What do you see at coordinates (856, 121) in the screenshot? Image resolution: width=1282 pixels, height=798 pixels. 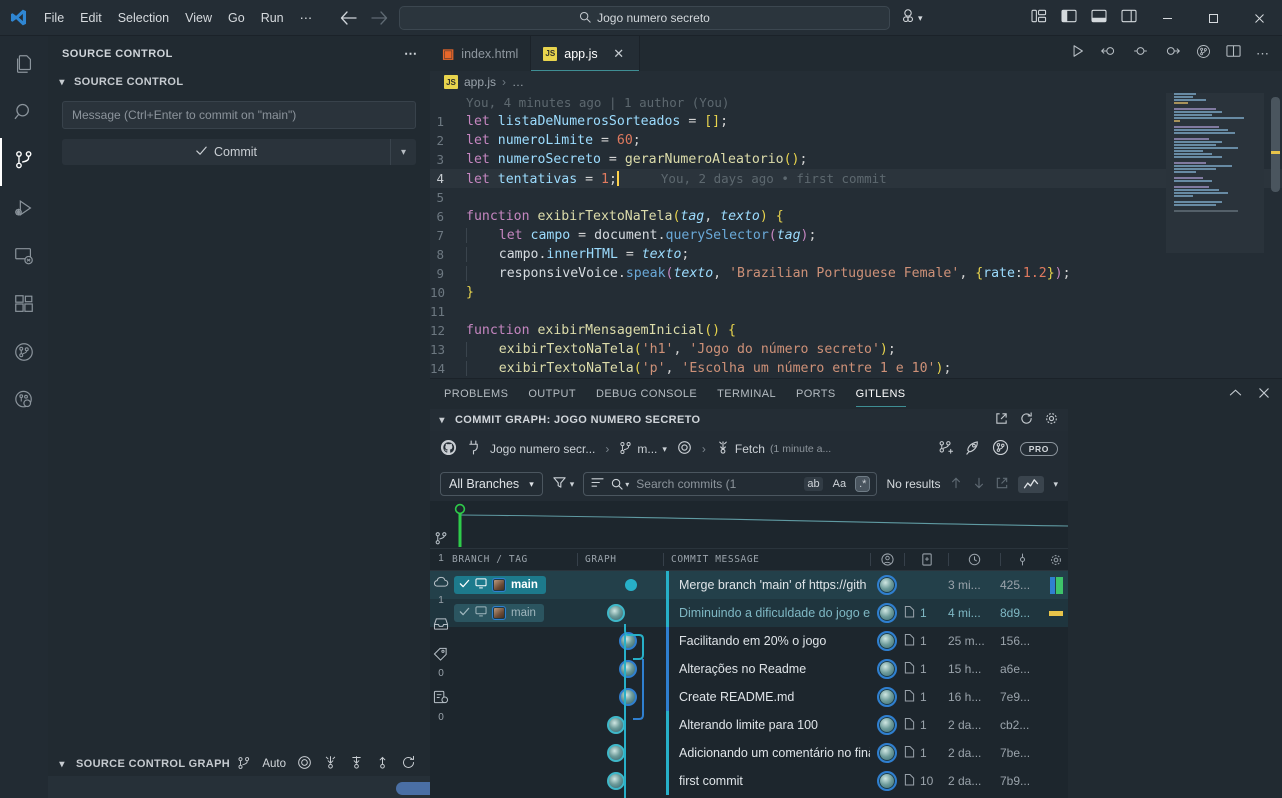 I see `code-line: 1 let listaDeNumerosSorteados = [];` at bounding box center [856, 121].